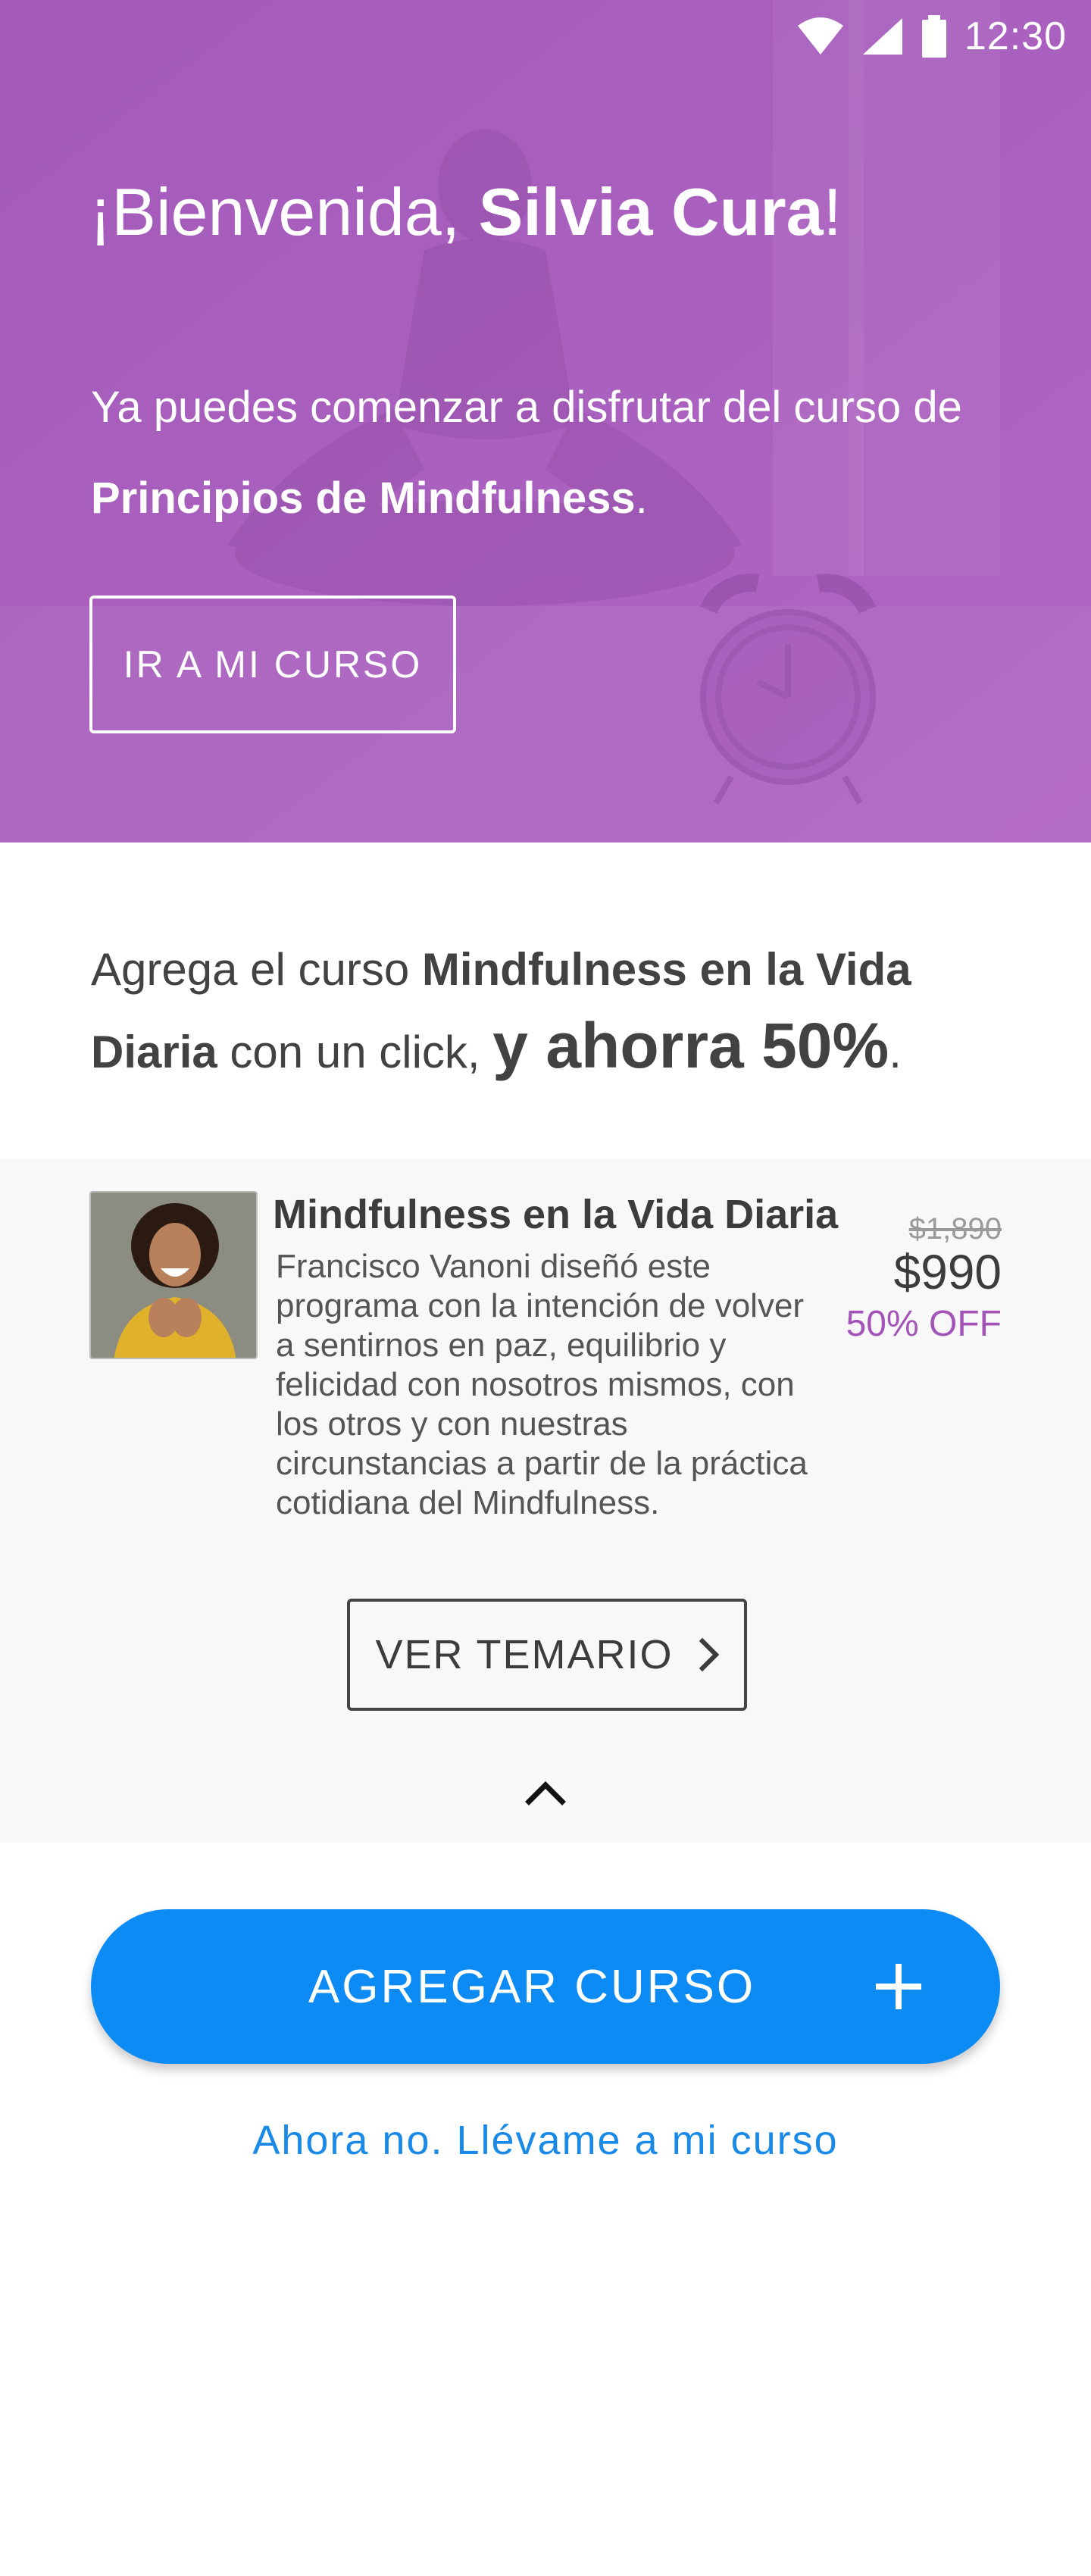  I want to click on course-thumbnail, so click(173, 1275).